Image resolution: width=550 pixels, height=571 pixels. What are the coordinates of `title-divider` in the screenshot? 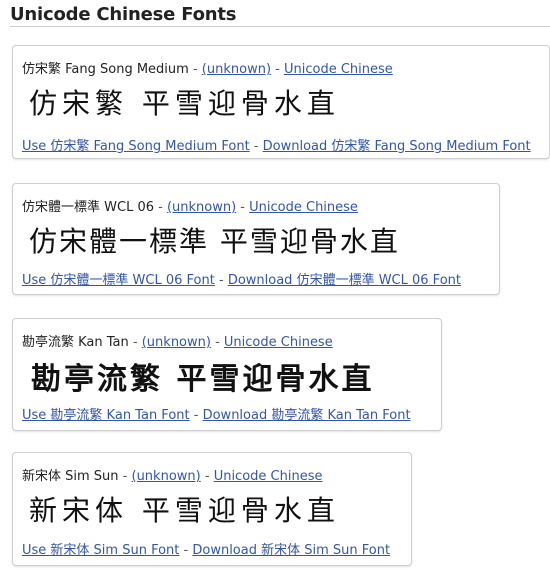 It's located at (280, 26).